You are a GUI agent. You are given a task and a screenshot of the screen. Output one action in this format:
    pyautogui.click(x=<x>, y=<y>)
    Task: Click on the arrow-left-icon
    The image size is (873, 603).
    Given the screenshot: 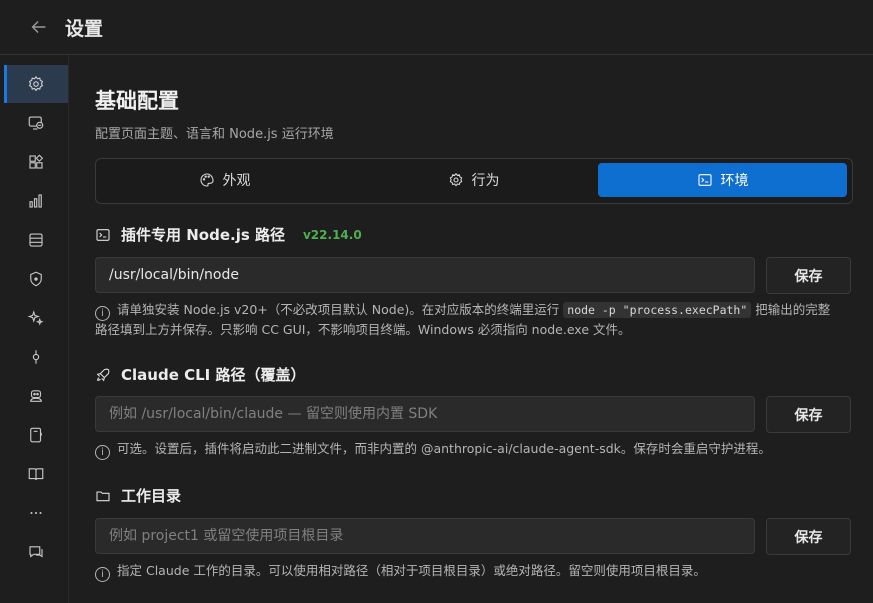 What is the action you would take?
    pyautogui.click(x=39, y=27)
    